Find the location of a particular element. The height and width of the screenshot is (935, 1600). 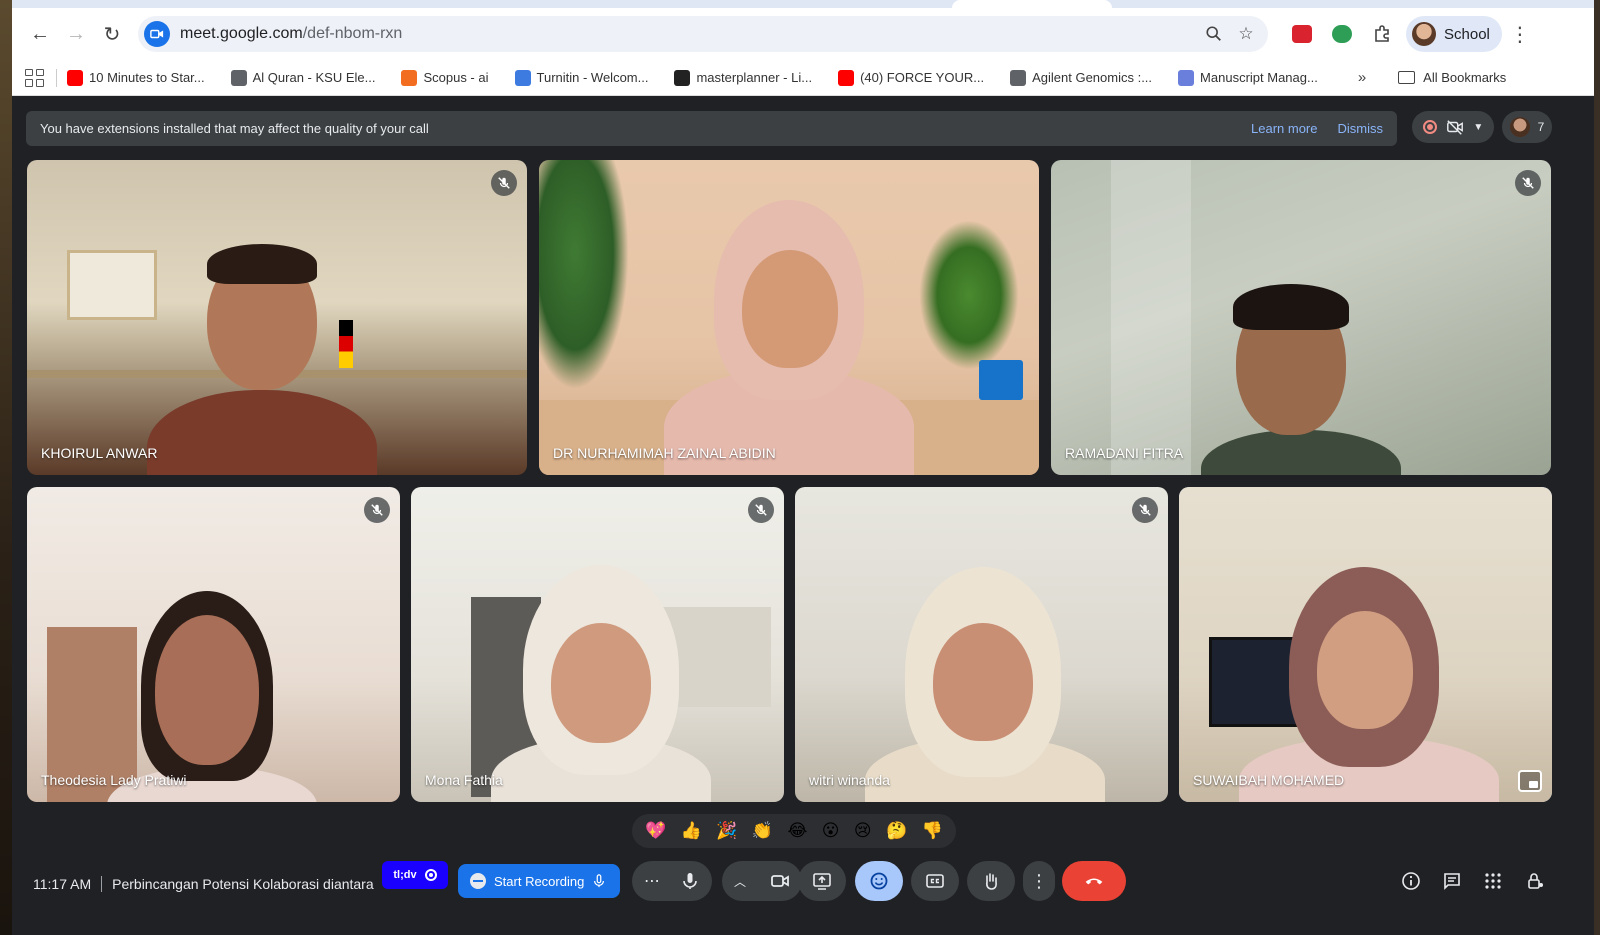

tldv-extension-button: tl;dv is located at coordinates (415, 875).